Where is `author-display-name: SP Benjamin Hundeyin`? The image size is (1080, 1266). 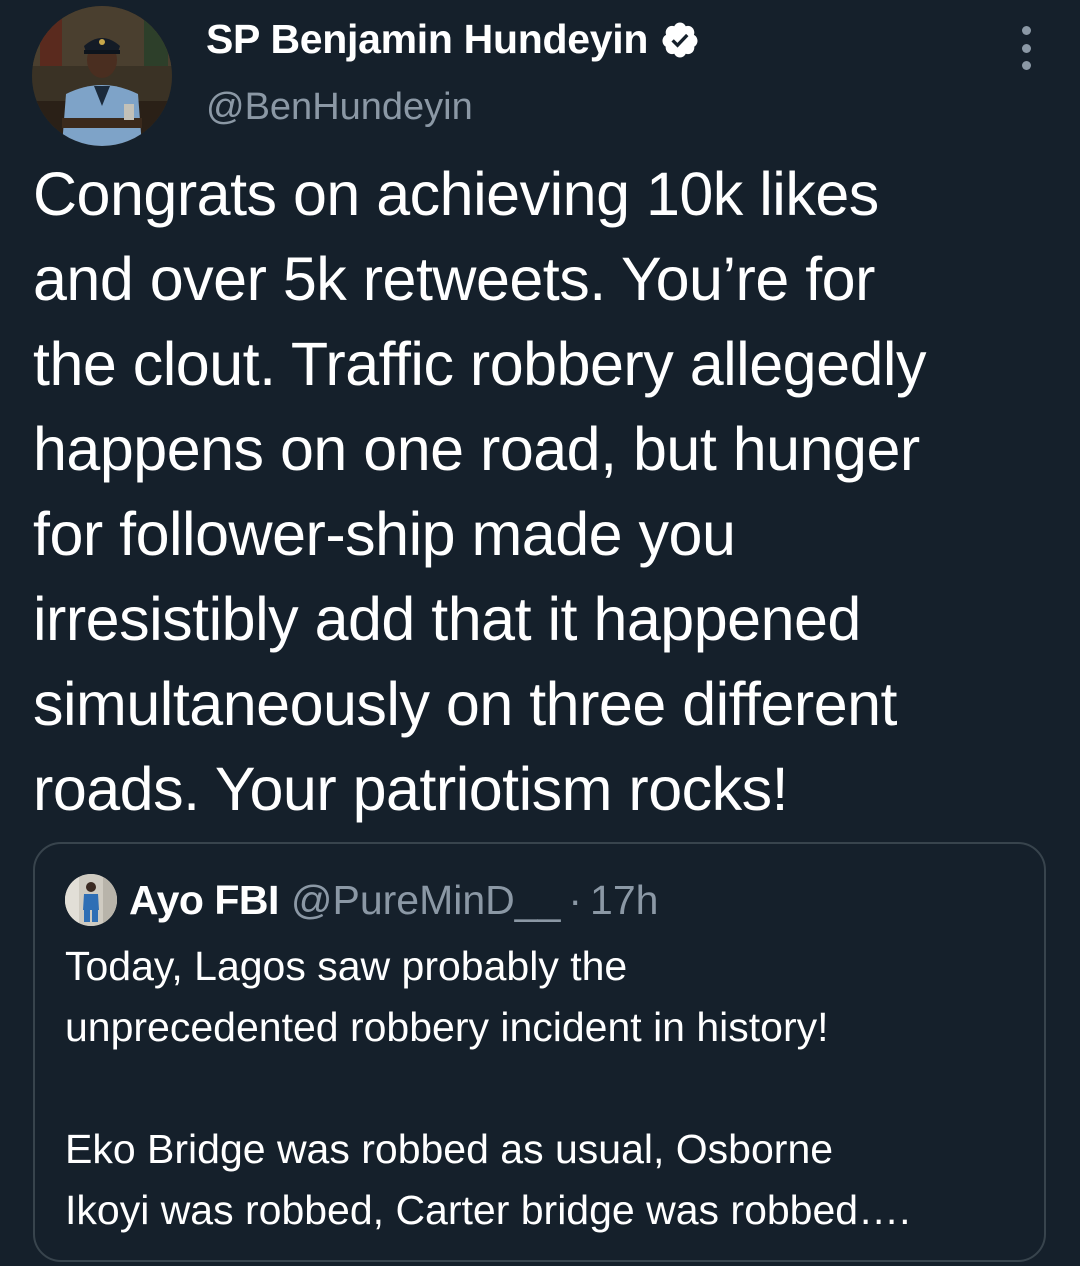 author-display-name: SP Benjamin Hundeyin is located at coordinates (453, 39).